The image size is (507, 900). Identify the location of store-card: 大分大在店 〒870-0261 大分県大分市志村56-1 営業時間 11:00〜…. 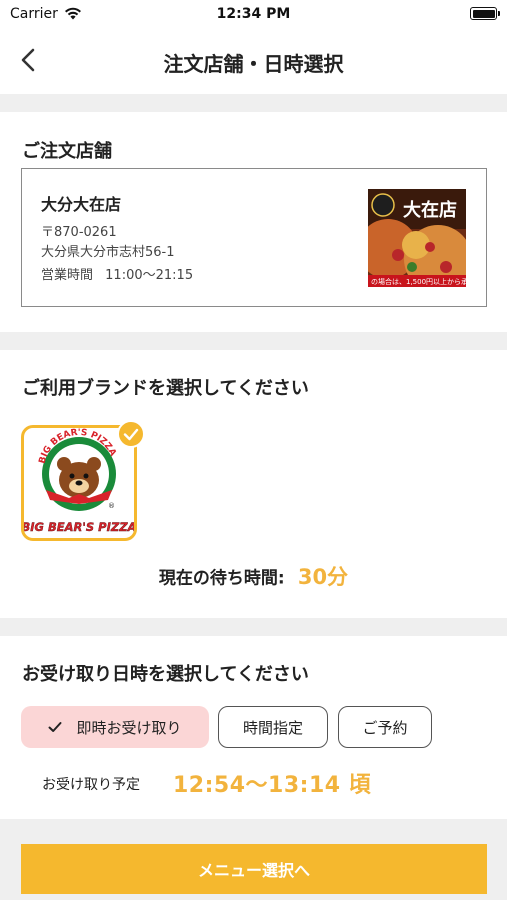
(254, 237).